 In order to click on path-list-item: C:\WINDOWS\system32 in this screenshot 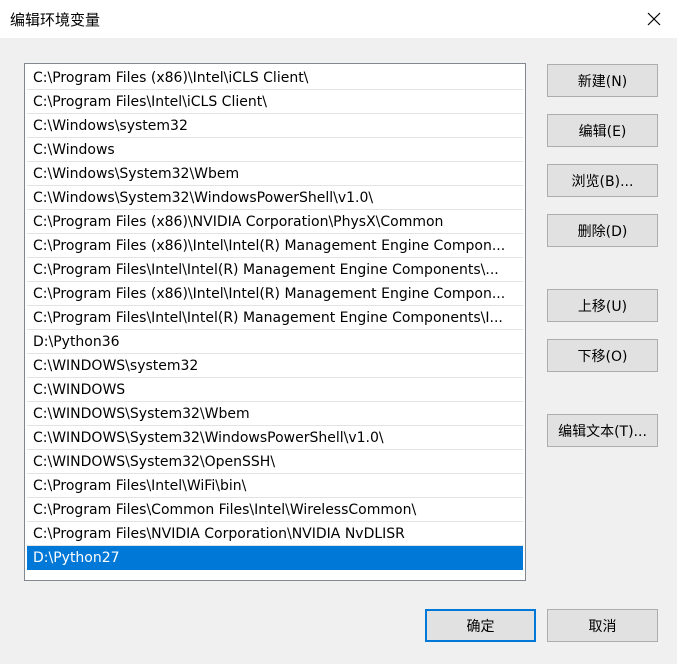, I will do `click(275, 366)`.